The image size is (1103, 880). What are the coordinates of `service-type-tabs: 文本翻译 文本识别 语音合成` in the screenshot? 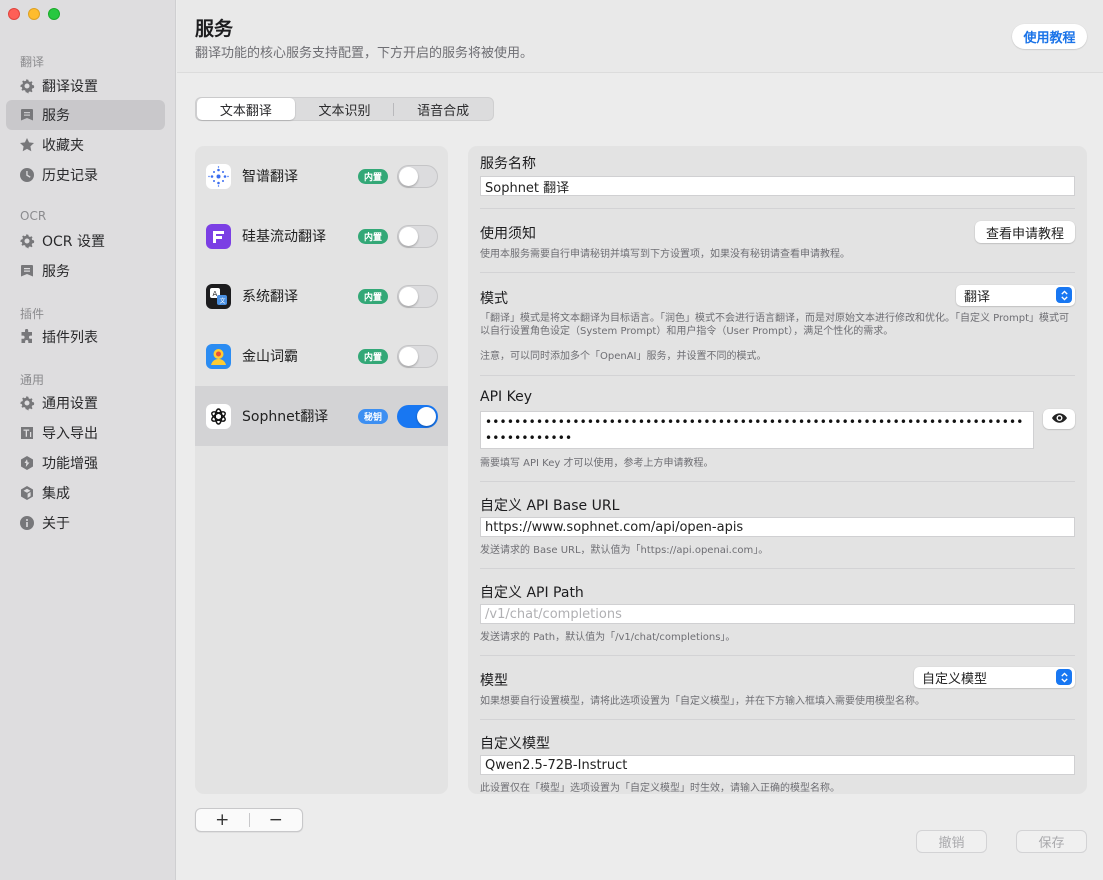 It's located at (344, 109).